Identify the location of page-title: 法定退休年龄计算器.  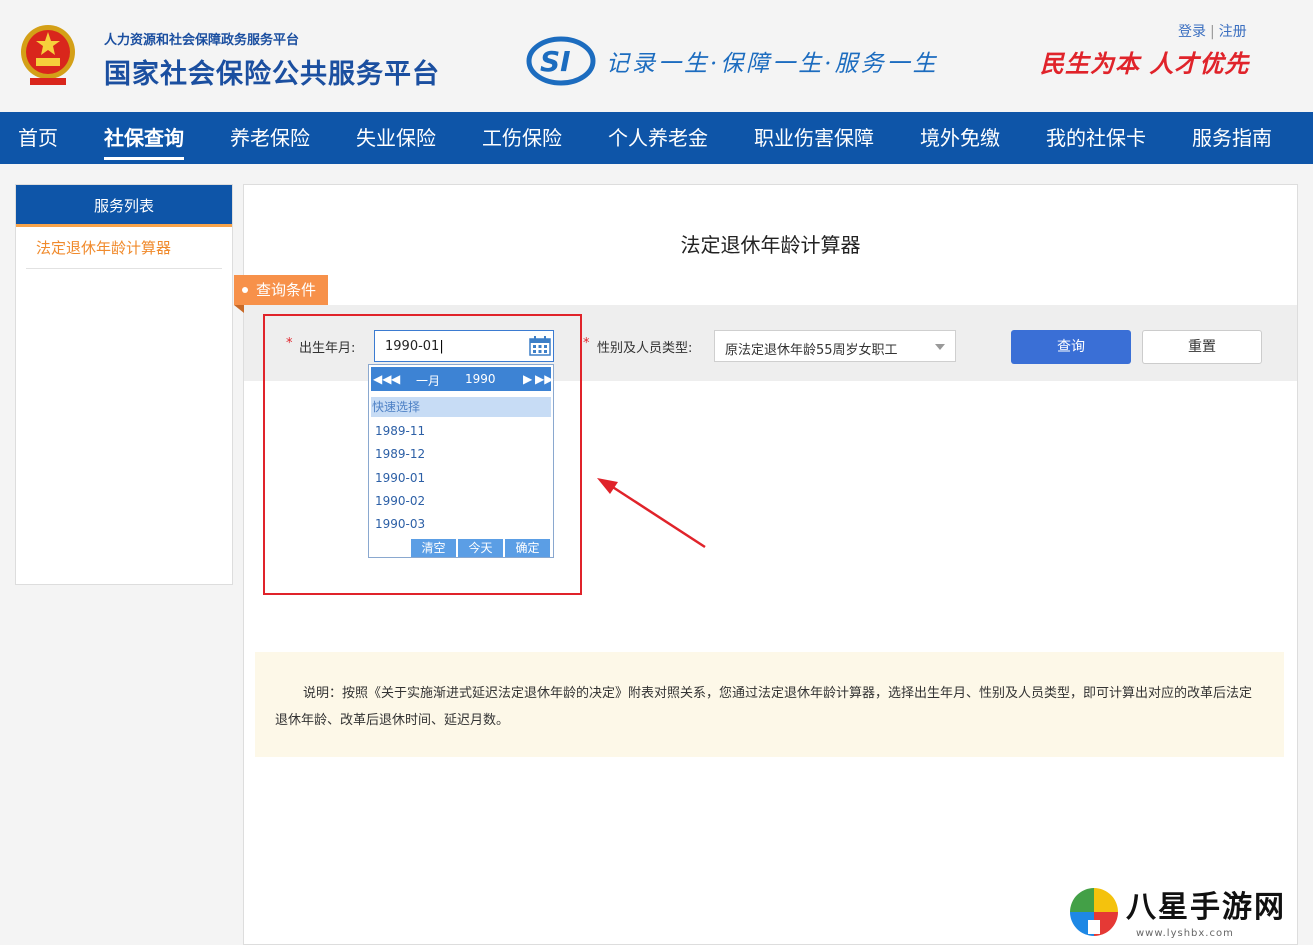
(770, 245).